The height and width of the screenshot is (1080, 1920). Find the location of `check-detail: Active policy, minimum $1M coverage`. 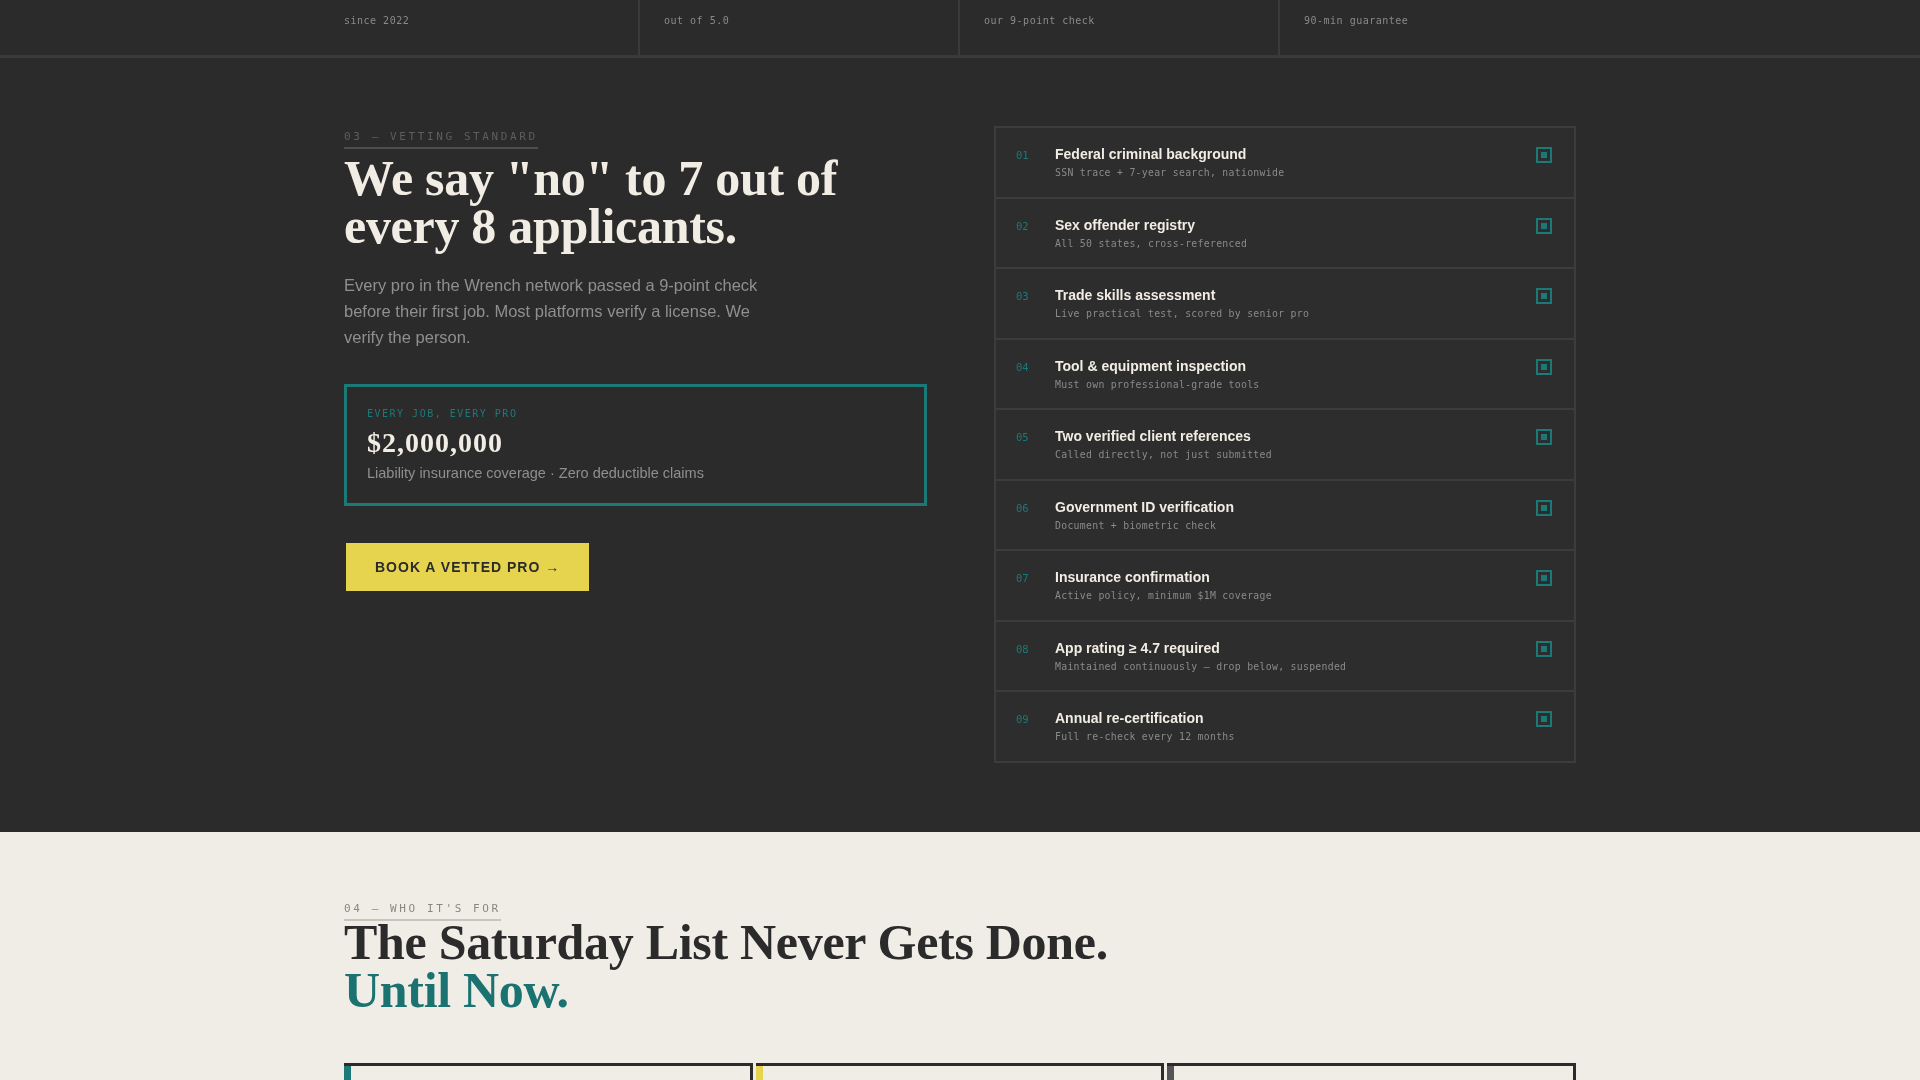

check-detail: Active policy, minimum $1M coverage is located at coordinates (1163, 596).